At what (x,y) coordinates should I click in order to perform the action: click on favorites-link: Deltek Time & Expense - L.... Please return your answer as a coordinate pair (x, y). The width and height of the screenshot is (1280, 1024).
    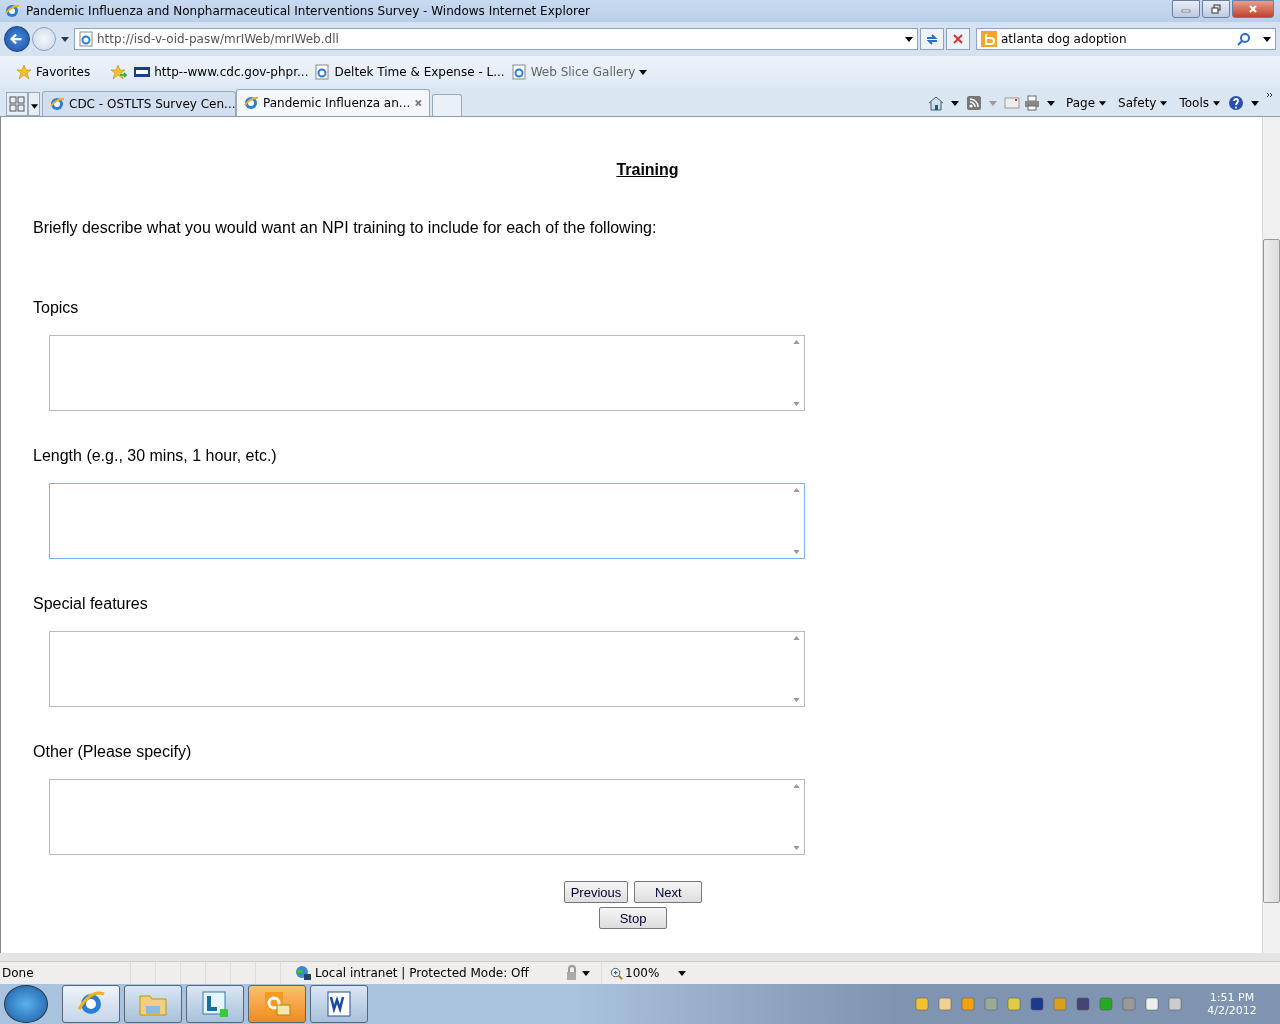
    Looking at the image, I should click on (409, 72).